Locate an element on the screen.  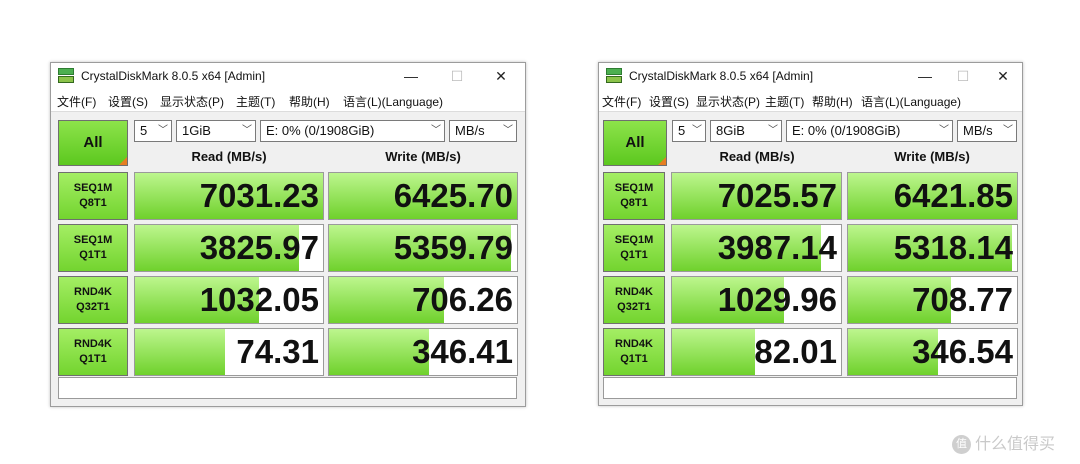
read-result-cell: 3987.14 is located at coordinates (756, 248).